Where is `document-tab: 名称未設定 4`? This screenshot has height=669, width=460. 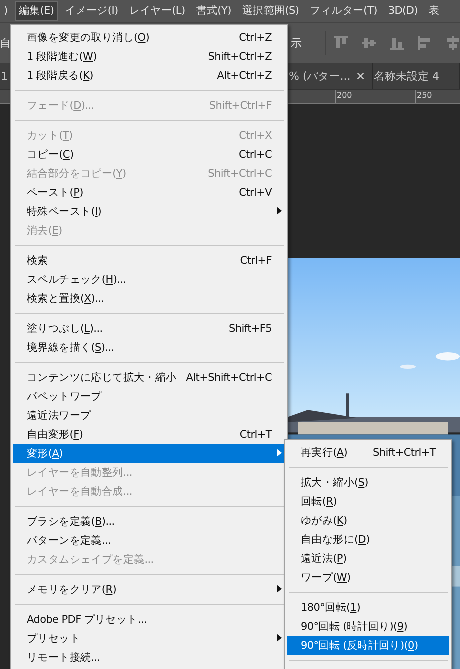 document-tab: 名称未設定 4 is located at coordinates (416, 76).